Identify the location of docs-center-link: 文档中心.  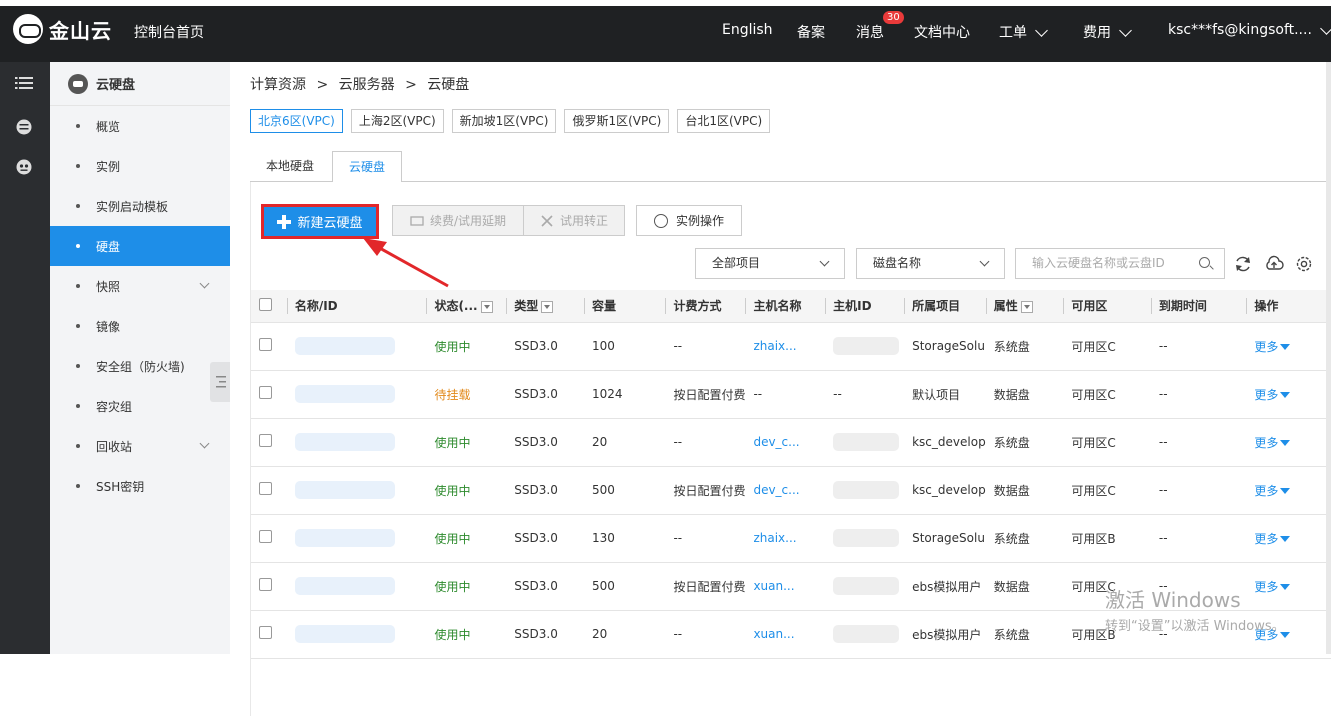
(942, 32).